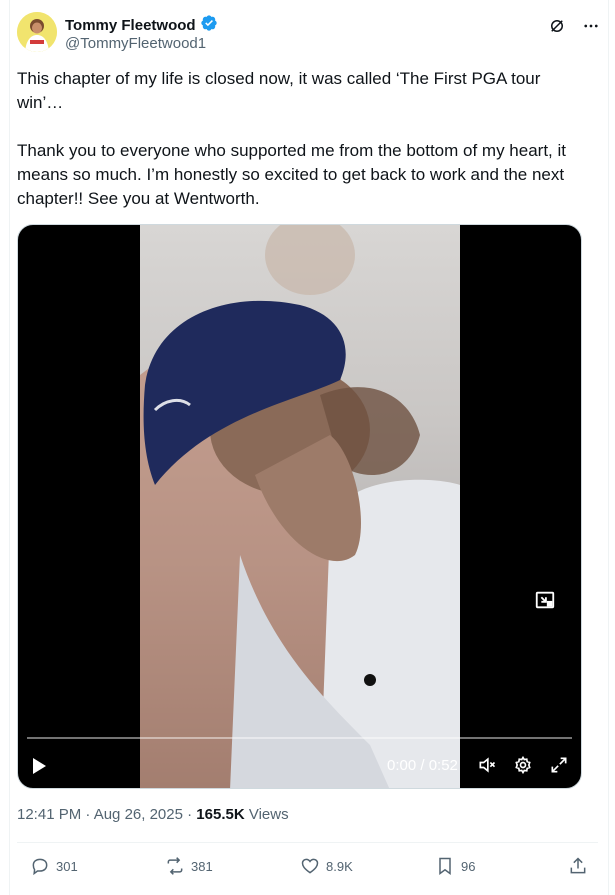 The width and height of the screenshot is (615, 895). I want to click on reply-button: 301, so click(54, 866).